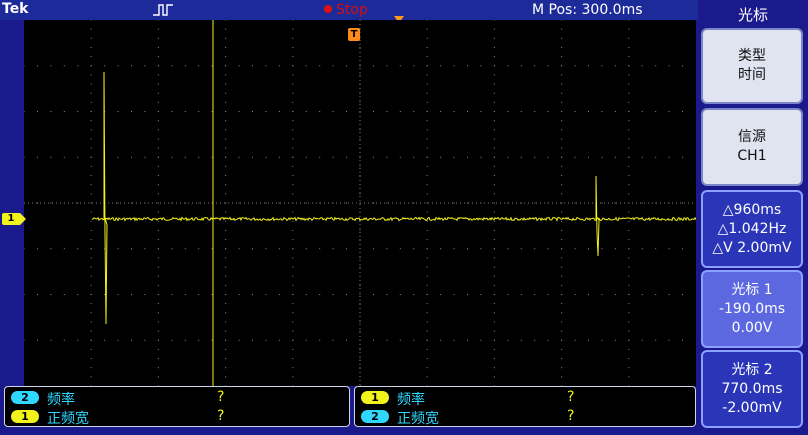 Image resolution: width=808 pixels, height=435 pixels. I want to click on status-bar: Tek Stop M Pos: 300.0ms, so click(349, 10).